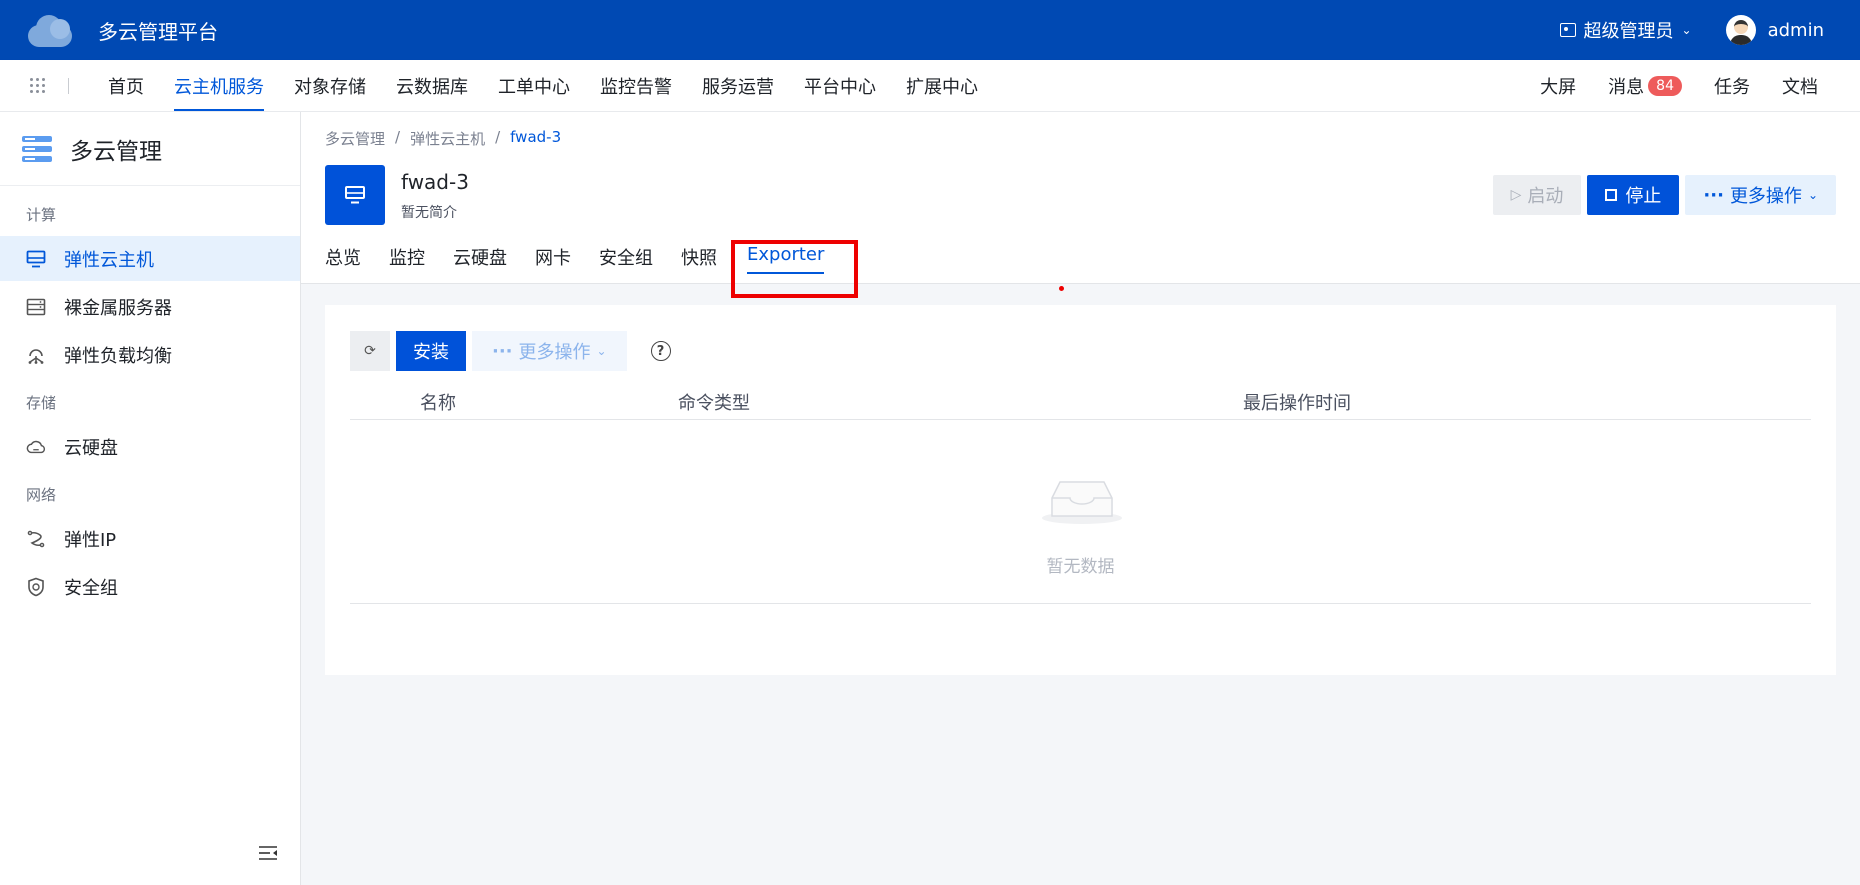 The image size is (1860, 885). I want to click on resource-description: 暂无简介, so click(429, 213).